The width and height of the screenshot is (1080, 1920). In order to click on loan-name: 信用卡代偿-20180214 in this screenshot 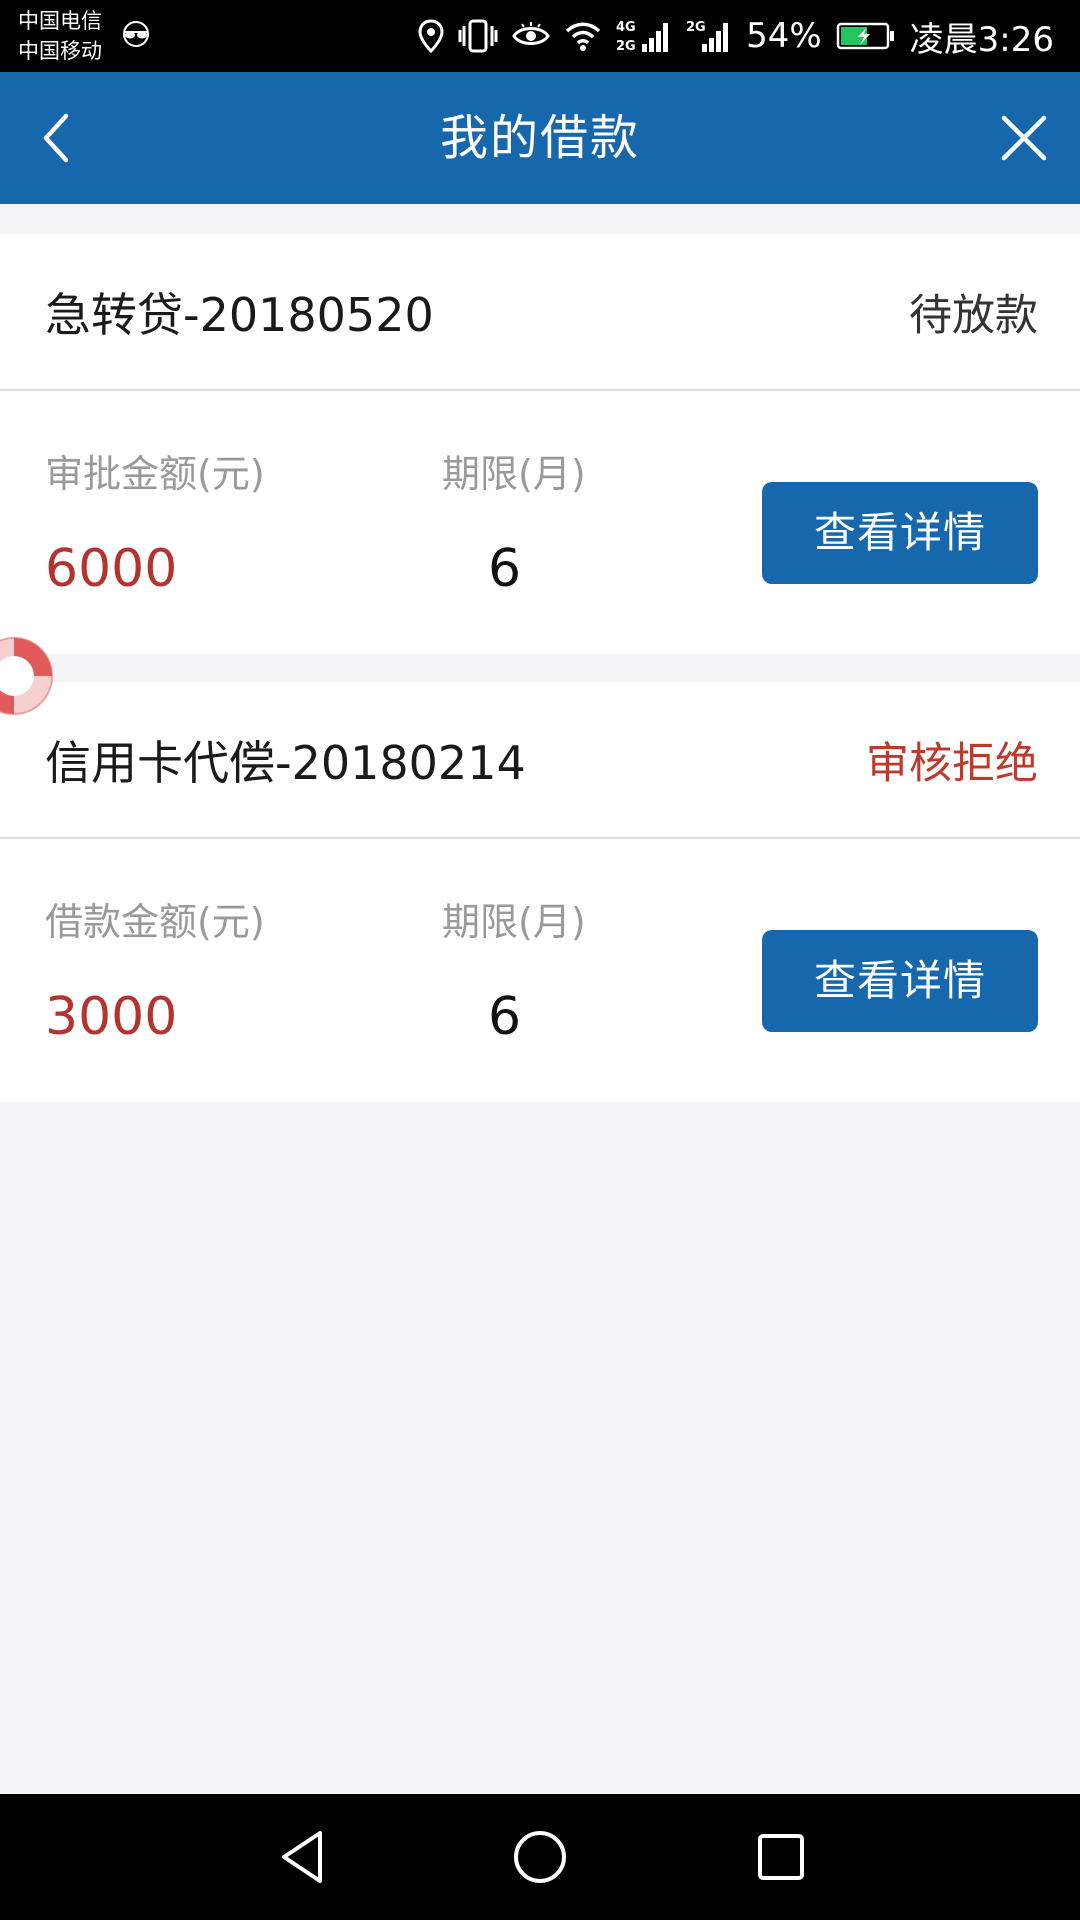, I will do `click(285, 762)`.